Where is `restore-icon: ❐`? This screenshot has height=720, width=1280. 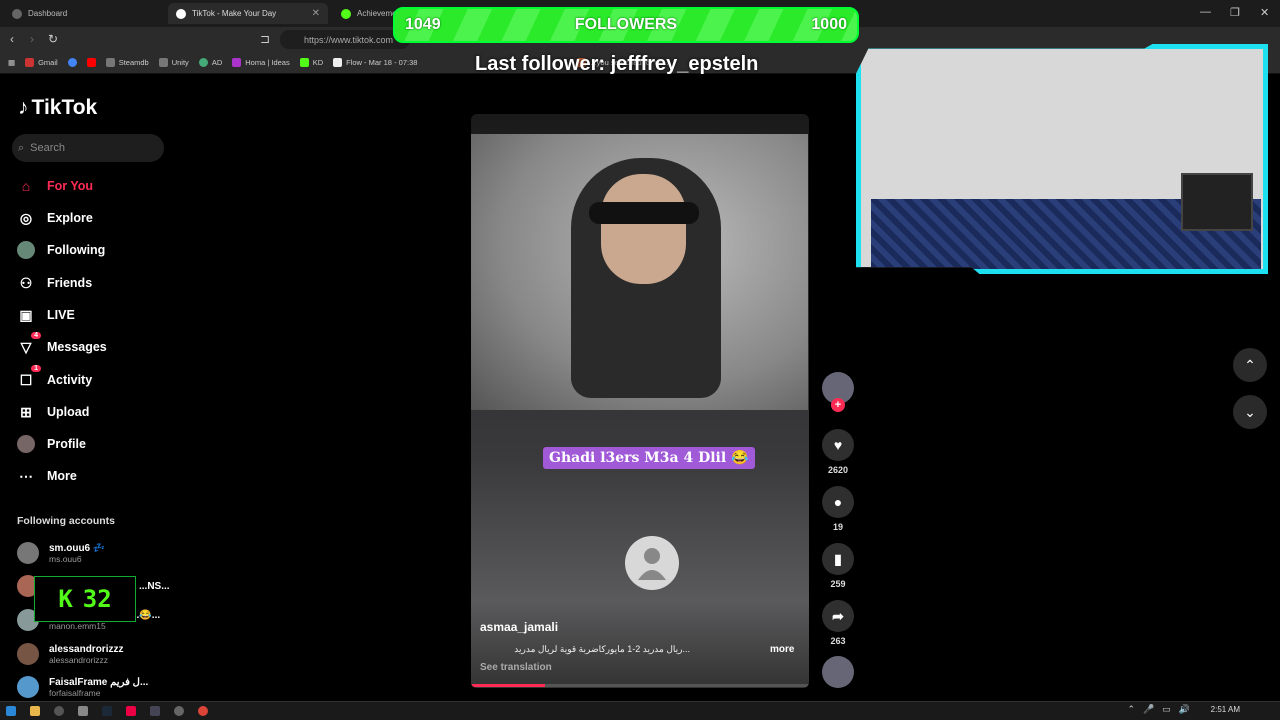
restore-icon: ❐ is located at coordinates (1235, 12).